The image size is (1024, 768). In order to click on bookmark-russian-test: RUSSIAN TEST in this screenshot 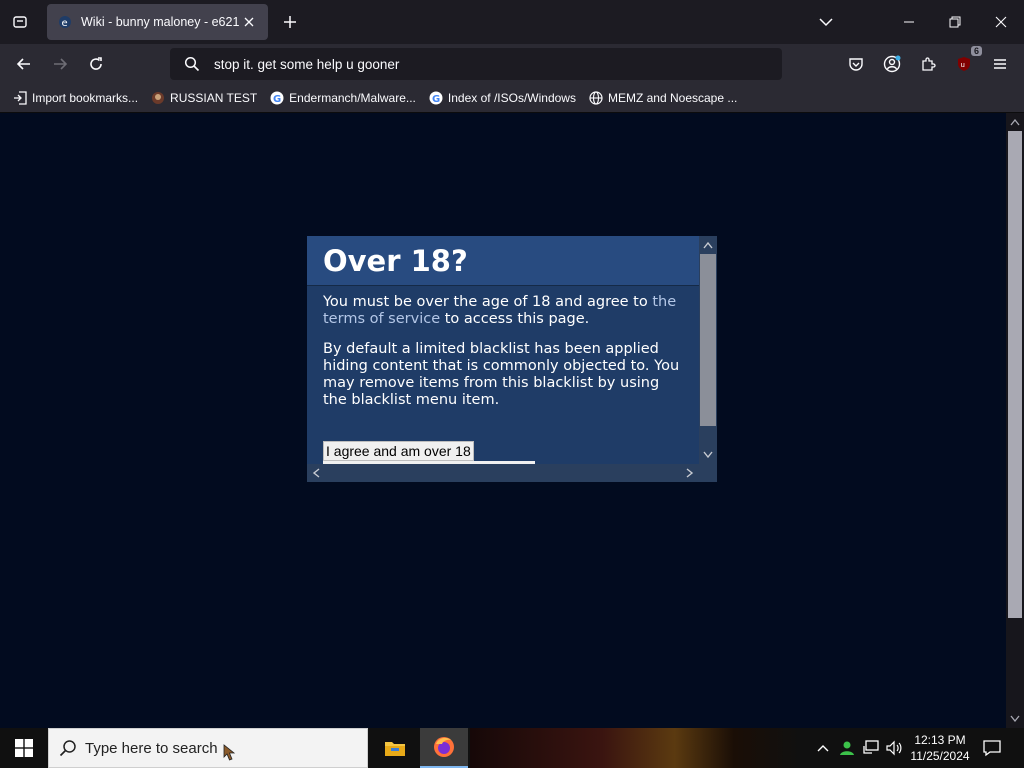, I will do `click(203, 98)`.